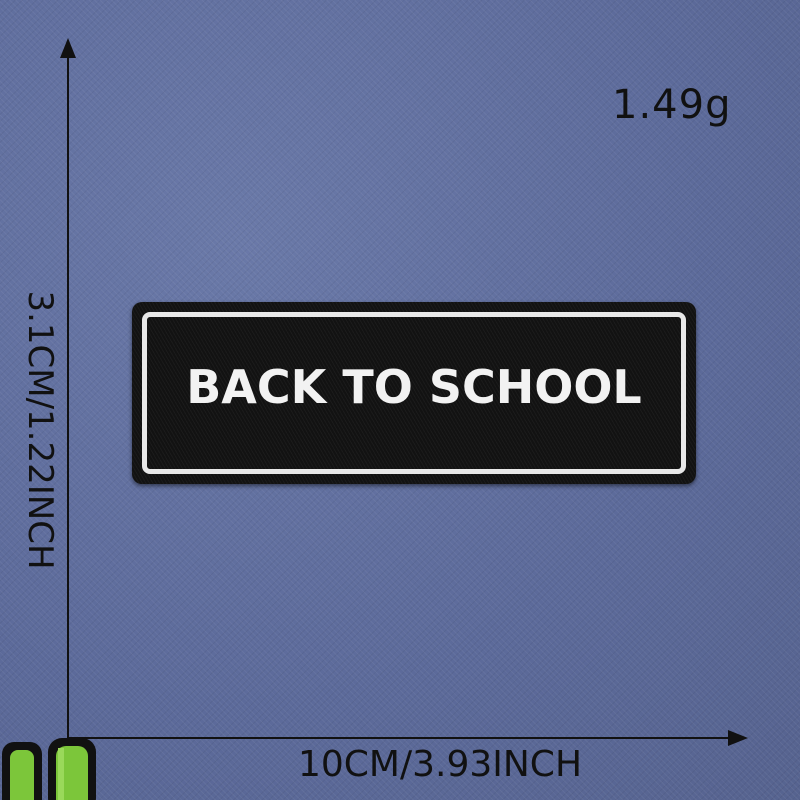 Image resolution: width=800 pixels, height=800 pixels. What do you see at coordinates (414, 387) in the screenshot?
I see `patch-text: BACK TO SCHOOL` at bounding box center [414, 387].